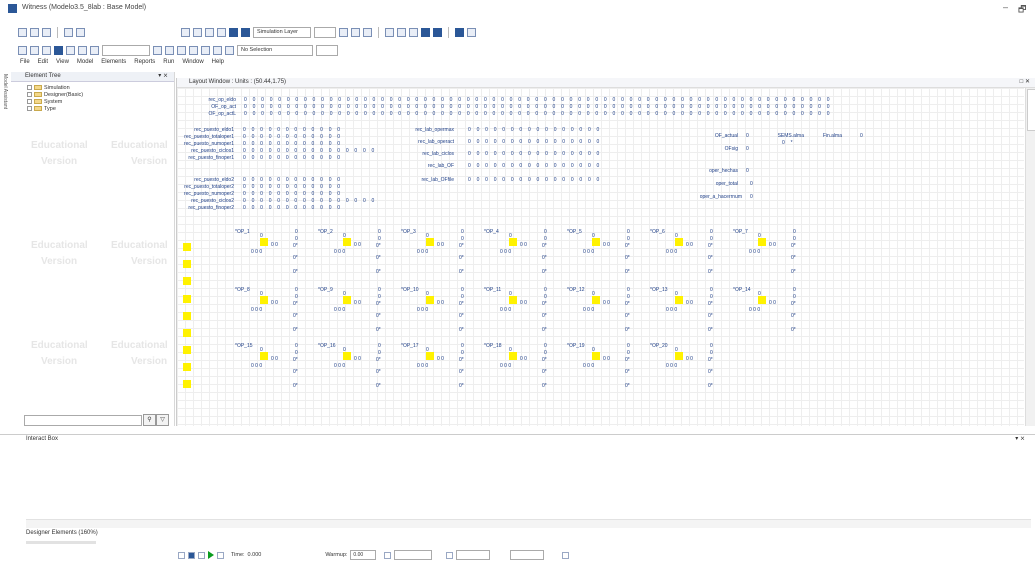  Describe the element at coordinates (437, 32) in the screenshot. I see `view-icon` at that location.